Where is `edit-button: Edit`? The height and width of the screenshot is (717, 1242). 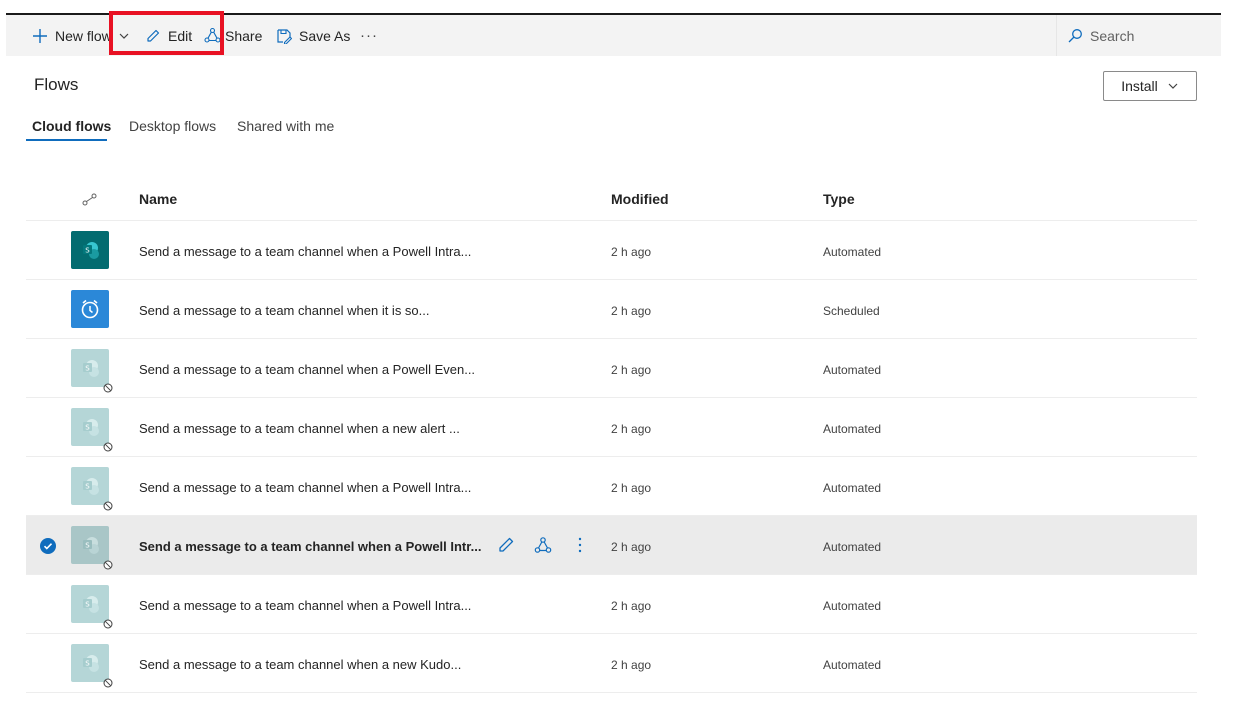 edit-button: Edit is located at coordinates (168, 35).